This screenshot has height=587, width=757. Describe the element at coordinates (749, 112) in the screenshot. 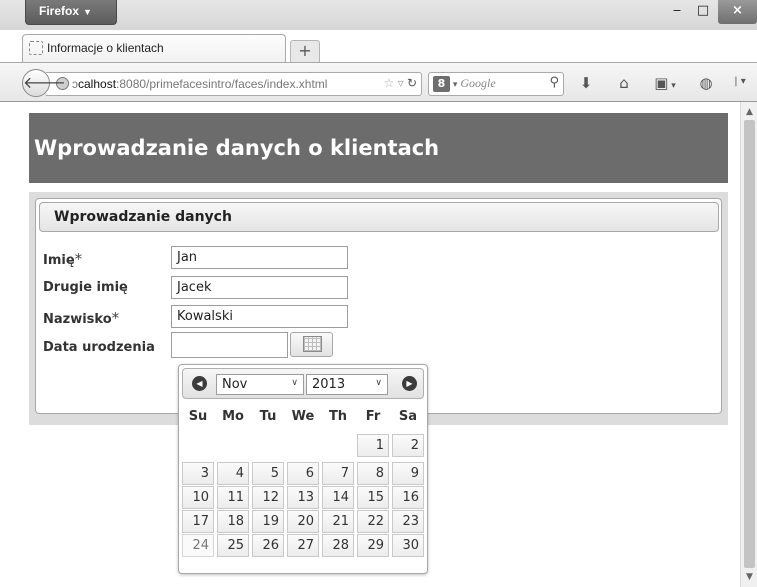

I see `scroll-up-icon: ▲` at that location.